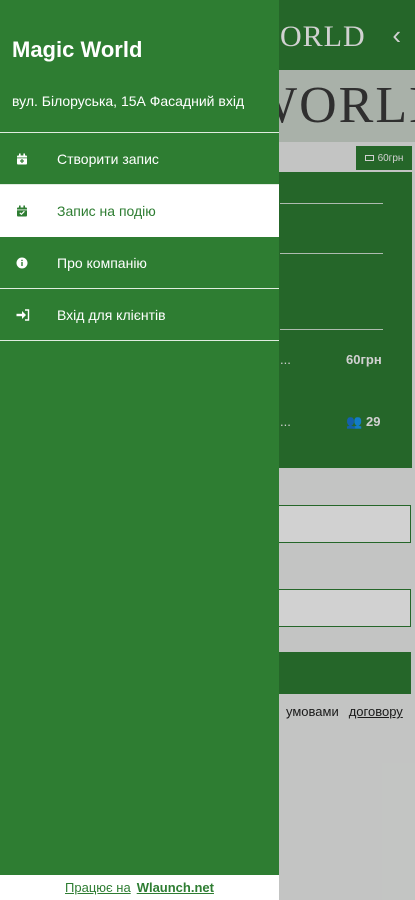 This screenshot has height=900, width=415. Describe the element at coordinates (106, 210) in the screenshot. I see `menu-item-label: Запис на подію` at that location.